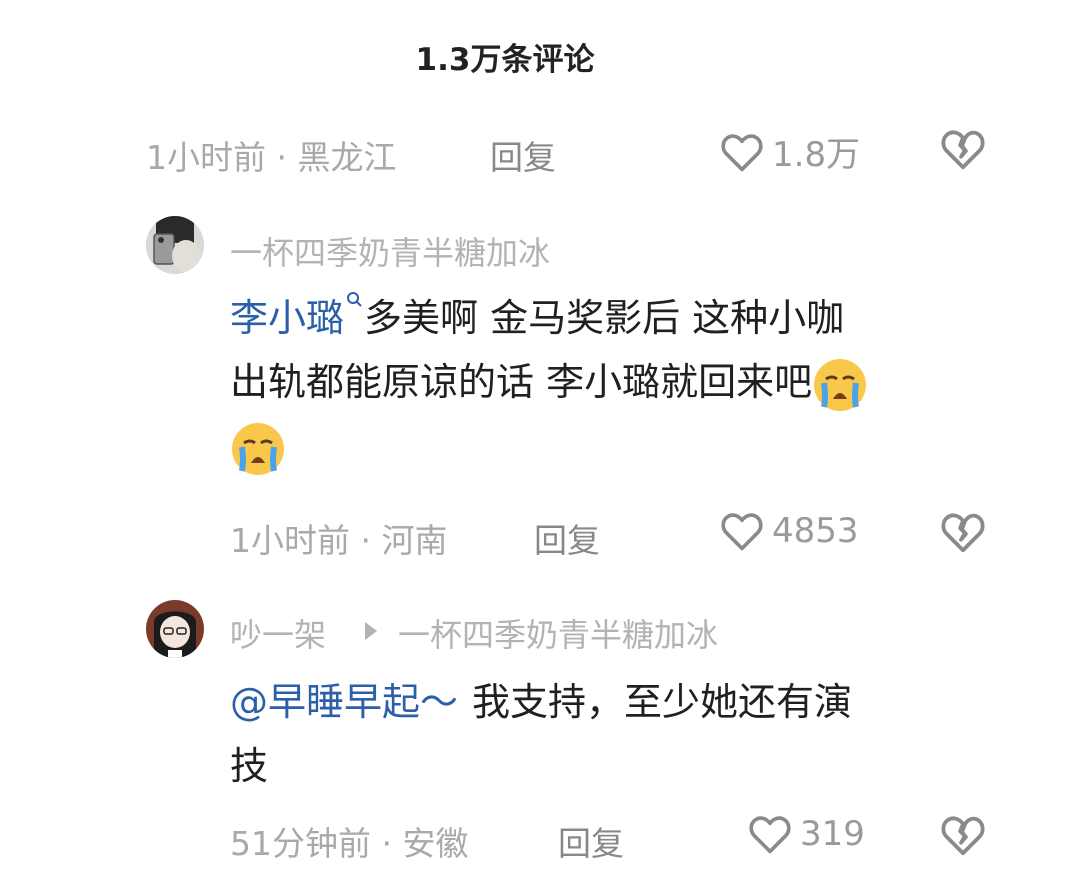 This screenshot has width=1066, height=886. Describe the element at coordinates (521, 382) in the screenshot. I see `comment-line-text: 出轨都能原谅的话 李小璐就回来吧` at that location.